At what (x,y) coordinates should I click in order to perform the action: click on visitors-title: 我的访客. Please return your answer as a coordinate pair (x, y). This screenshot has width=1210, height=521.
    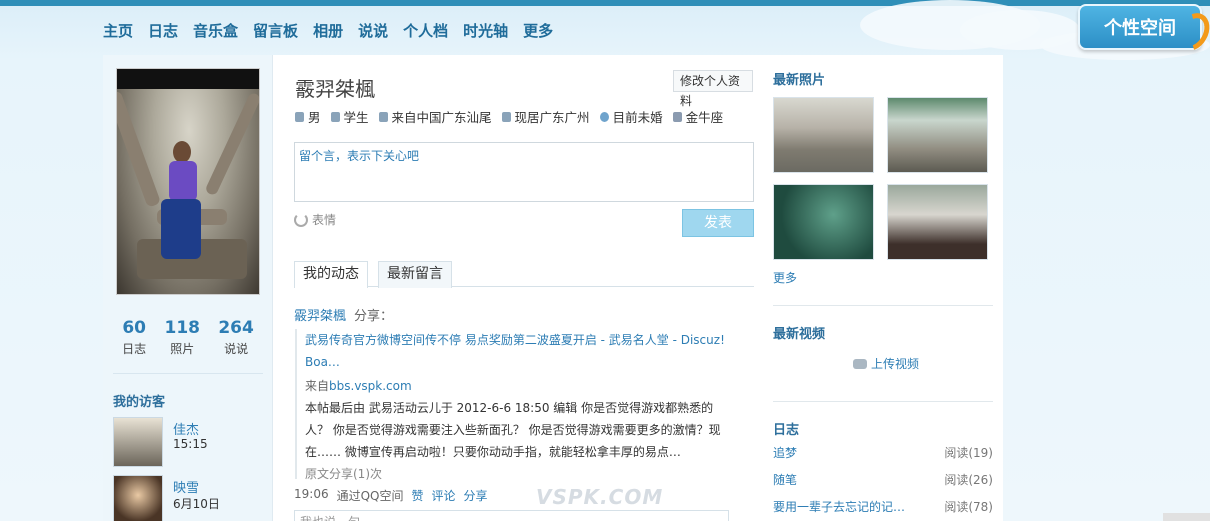
    Looking at the image, I should click on (139, 402).